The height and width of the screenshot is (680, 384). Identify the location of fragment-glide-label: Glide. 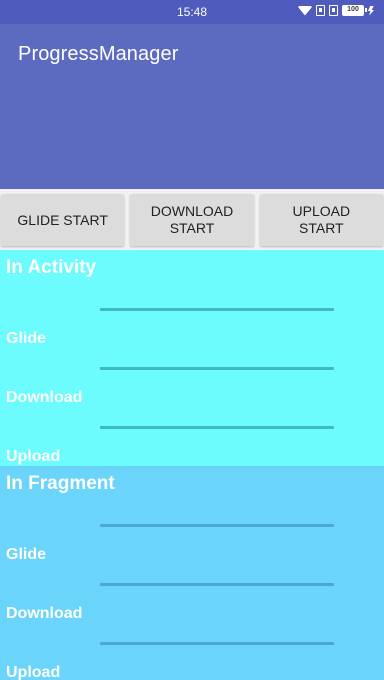
(26, 554).